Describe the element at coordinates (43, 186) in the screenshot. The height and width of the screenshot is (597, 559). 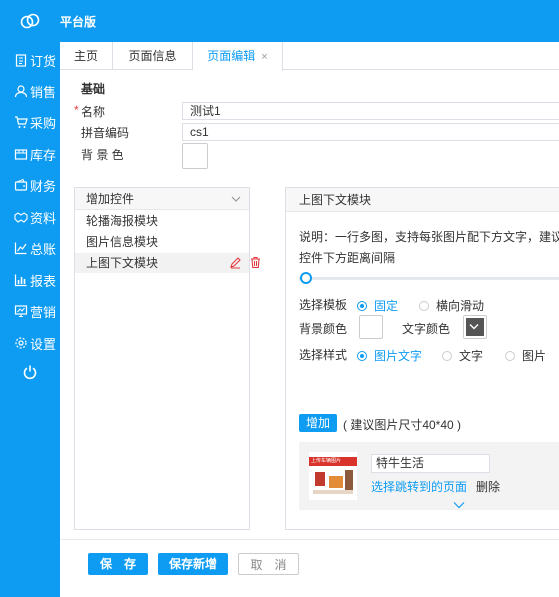
I see `sidebar-item-label: 财务` at that location.